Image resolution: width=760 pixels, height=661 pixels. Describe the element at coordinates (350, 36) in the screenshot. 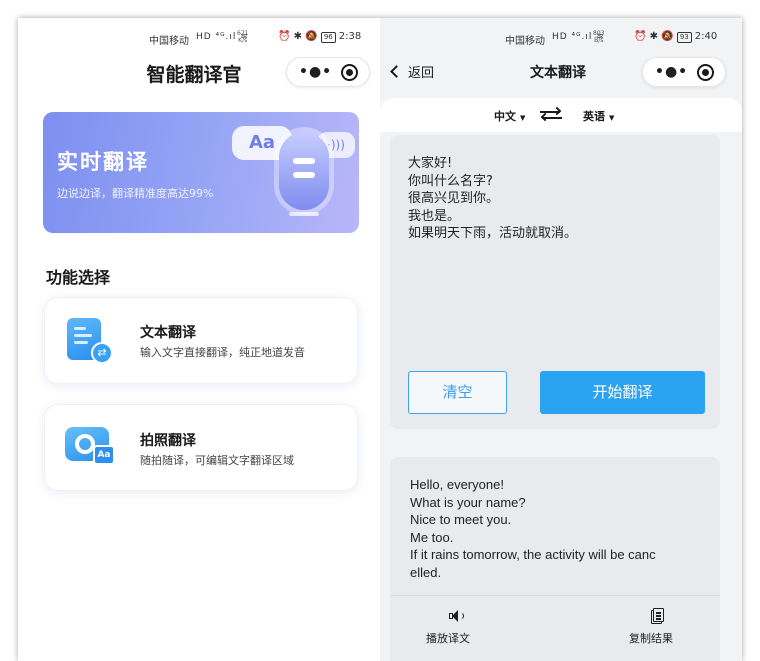

I see `clock: 2:38` at that location.